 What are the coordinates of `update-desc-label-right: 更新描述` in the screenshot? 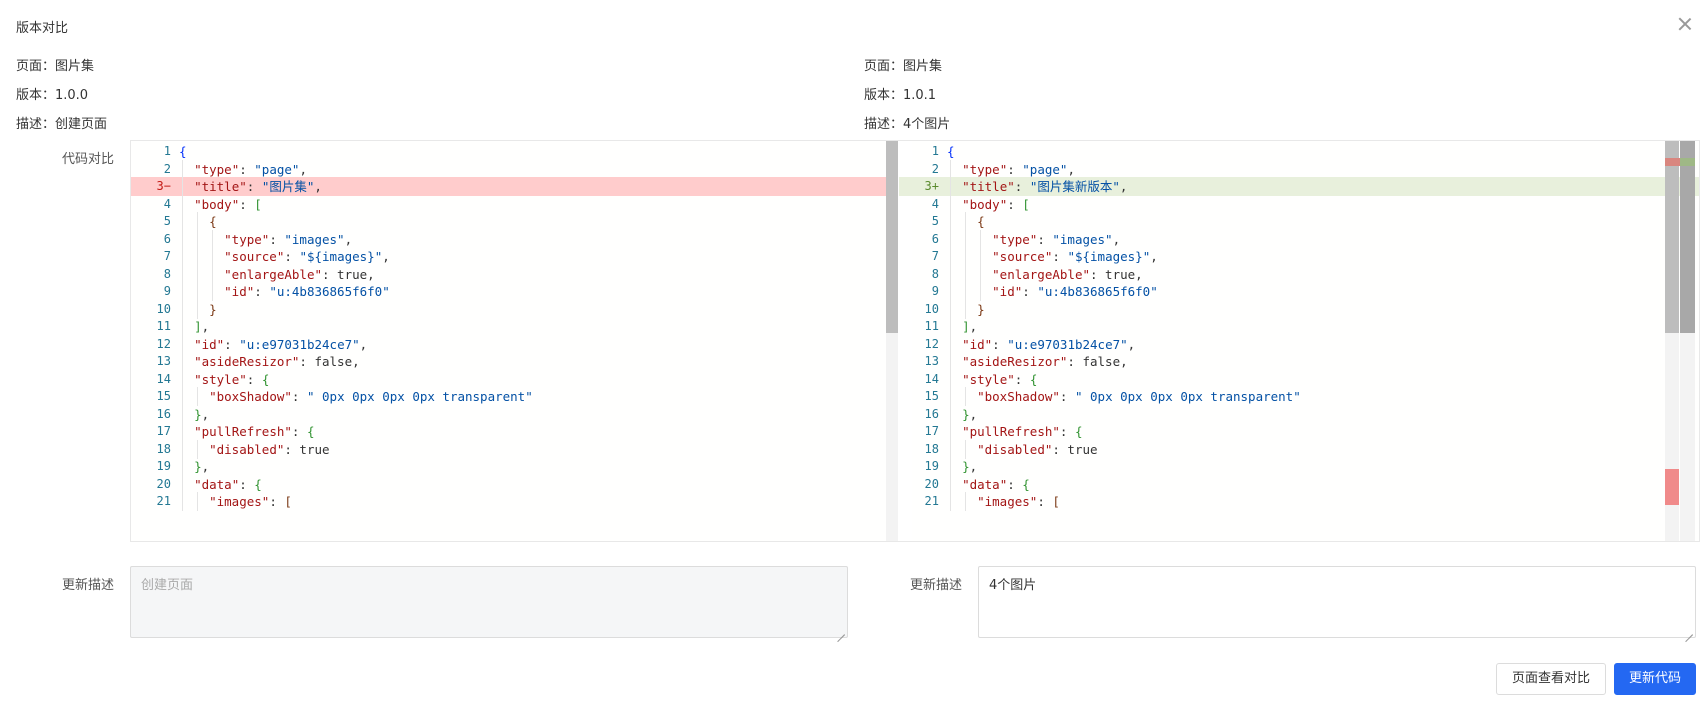 It's located at (935, 585).